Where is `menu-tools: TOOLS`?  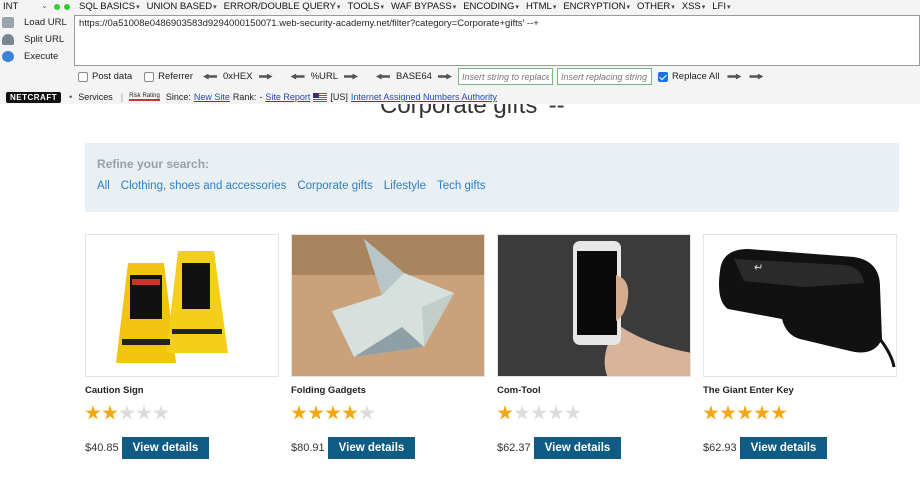 menu-tools: TOOLS is located at coordinates (365, 6).